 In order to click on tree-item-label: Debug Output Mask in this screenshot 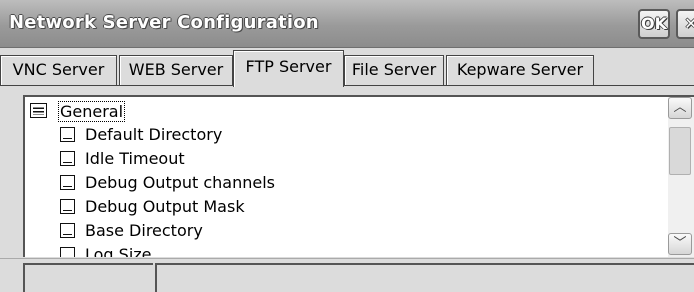, I will do `click(165, 206)`.